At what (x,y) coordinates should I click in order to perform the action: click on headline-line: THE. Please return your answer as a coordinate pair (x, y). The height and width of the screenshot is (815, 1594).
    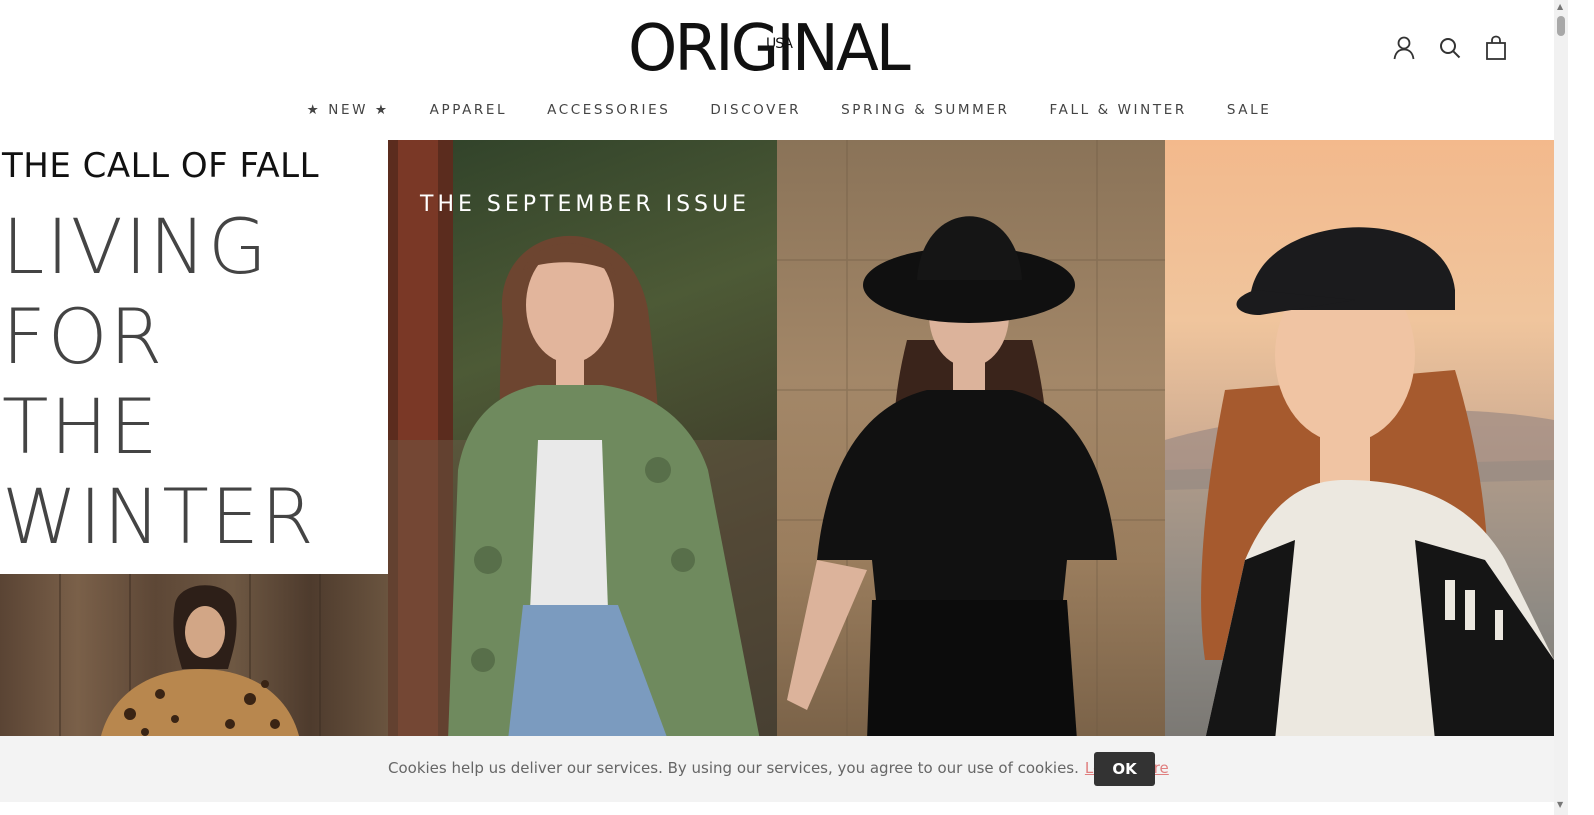
    Looking at the image, I should click on (81, 426).